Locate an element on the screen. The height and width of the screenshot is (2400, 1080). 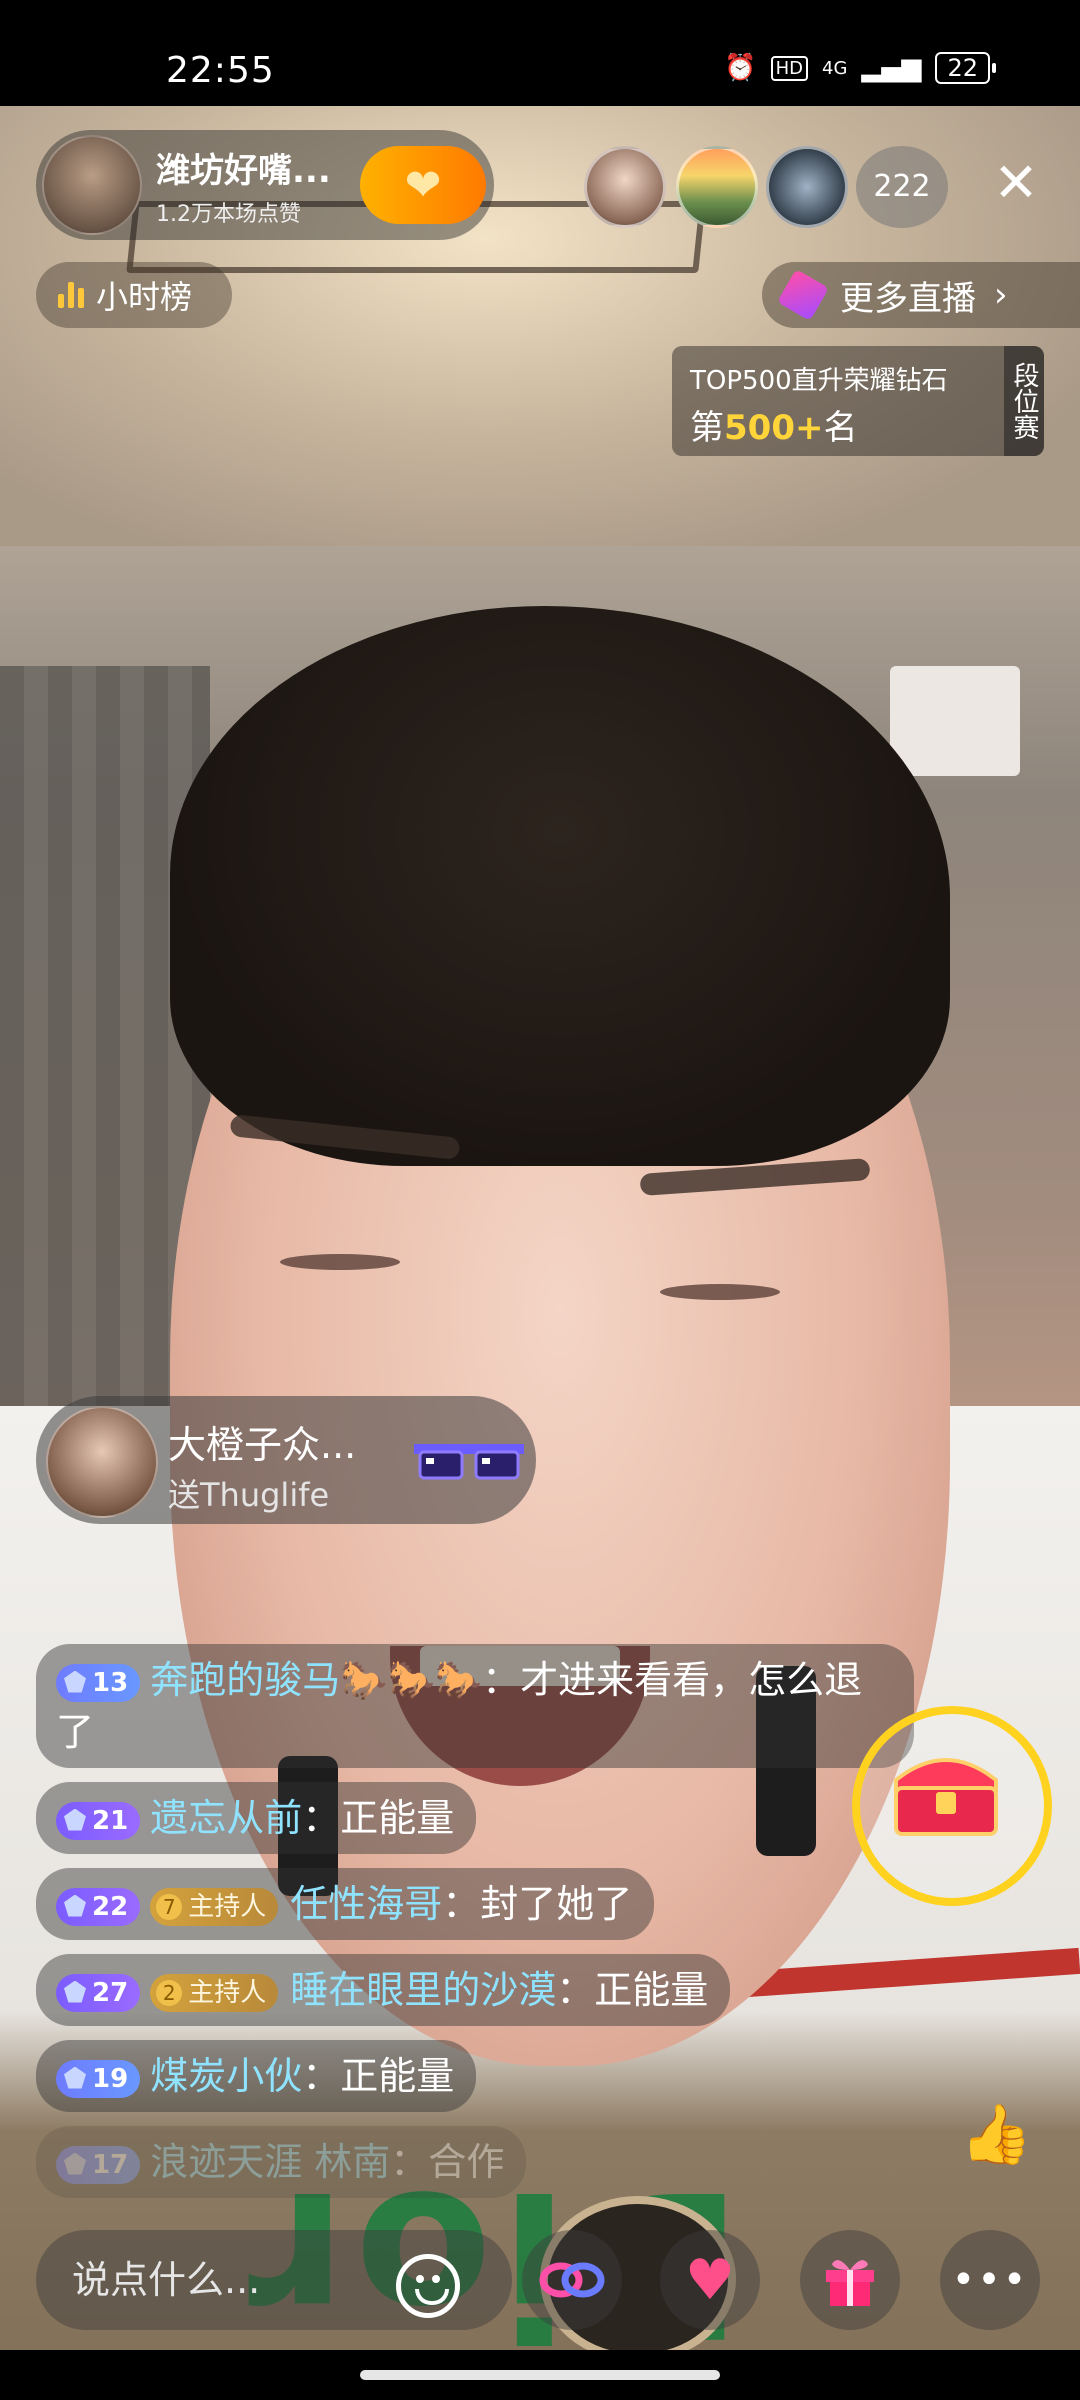
emoji-icon is located at coordinates (428, 2286).